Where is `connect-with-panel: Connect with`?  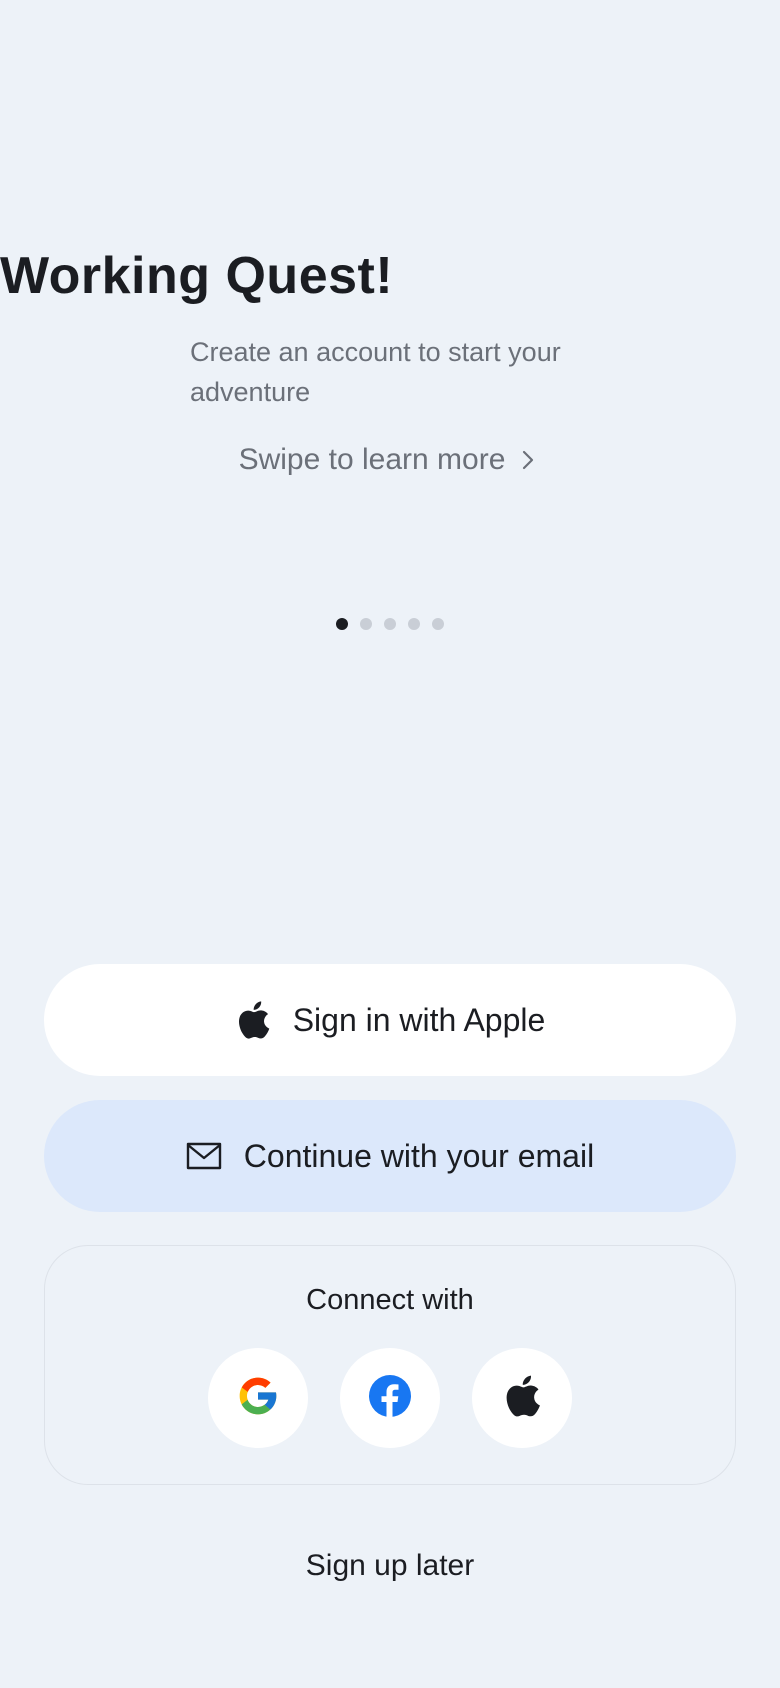 connect-with-panel: Connect with is located at coordinates (390, 1365).